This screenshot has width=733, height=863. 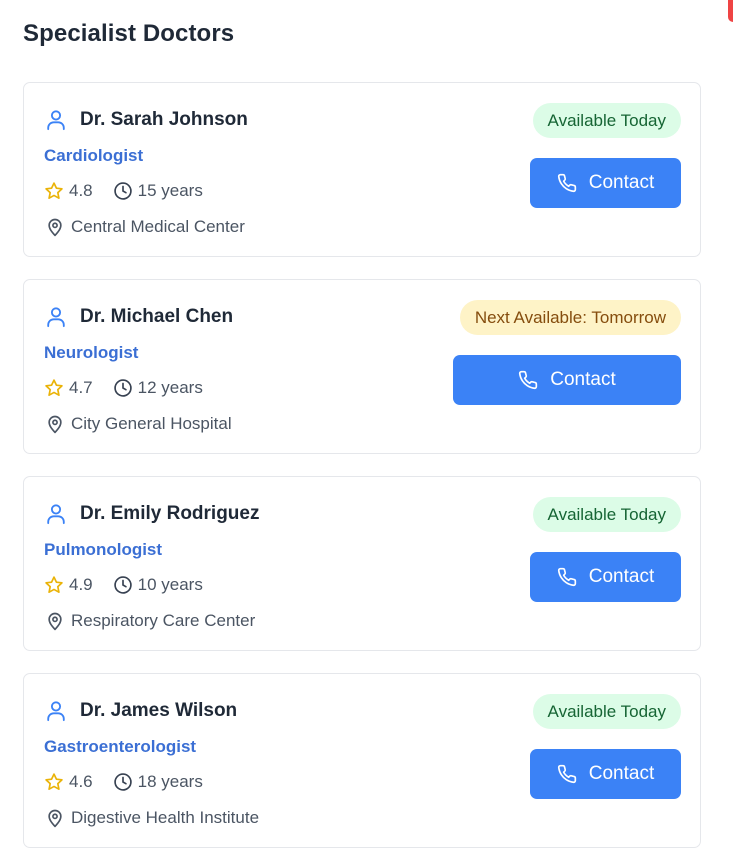 What do you see at coordinates (165, 817) in the screenshot?
I see `doctor-location: Digestive Health Institute` at bounding box center [165, 817].